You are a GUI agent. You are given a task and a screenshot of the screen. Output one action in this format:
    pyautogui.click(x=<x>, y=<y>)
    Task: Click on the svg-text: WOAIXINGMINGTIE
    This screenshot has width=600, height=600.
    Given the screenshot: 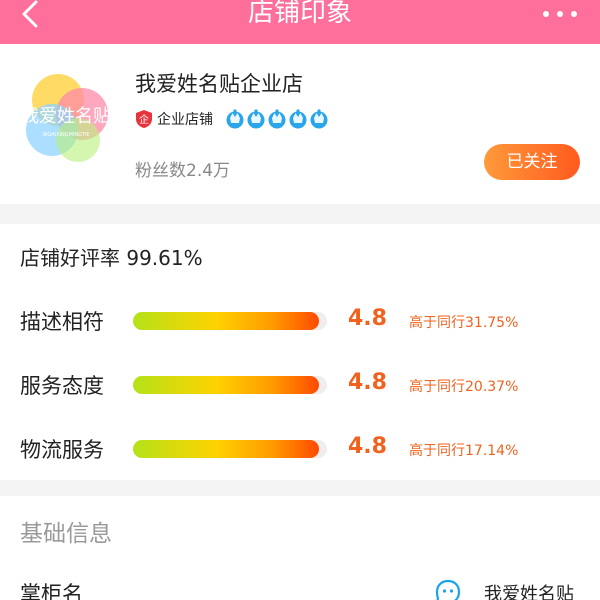 What is the action you would take?
    pyautogui.click(x=65, y=135)
    